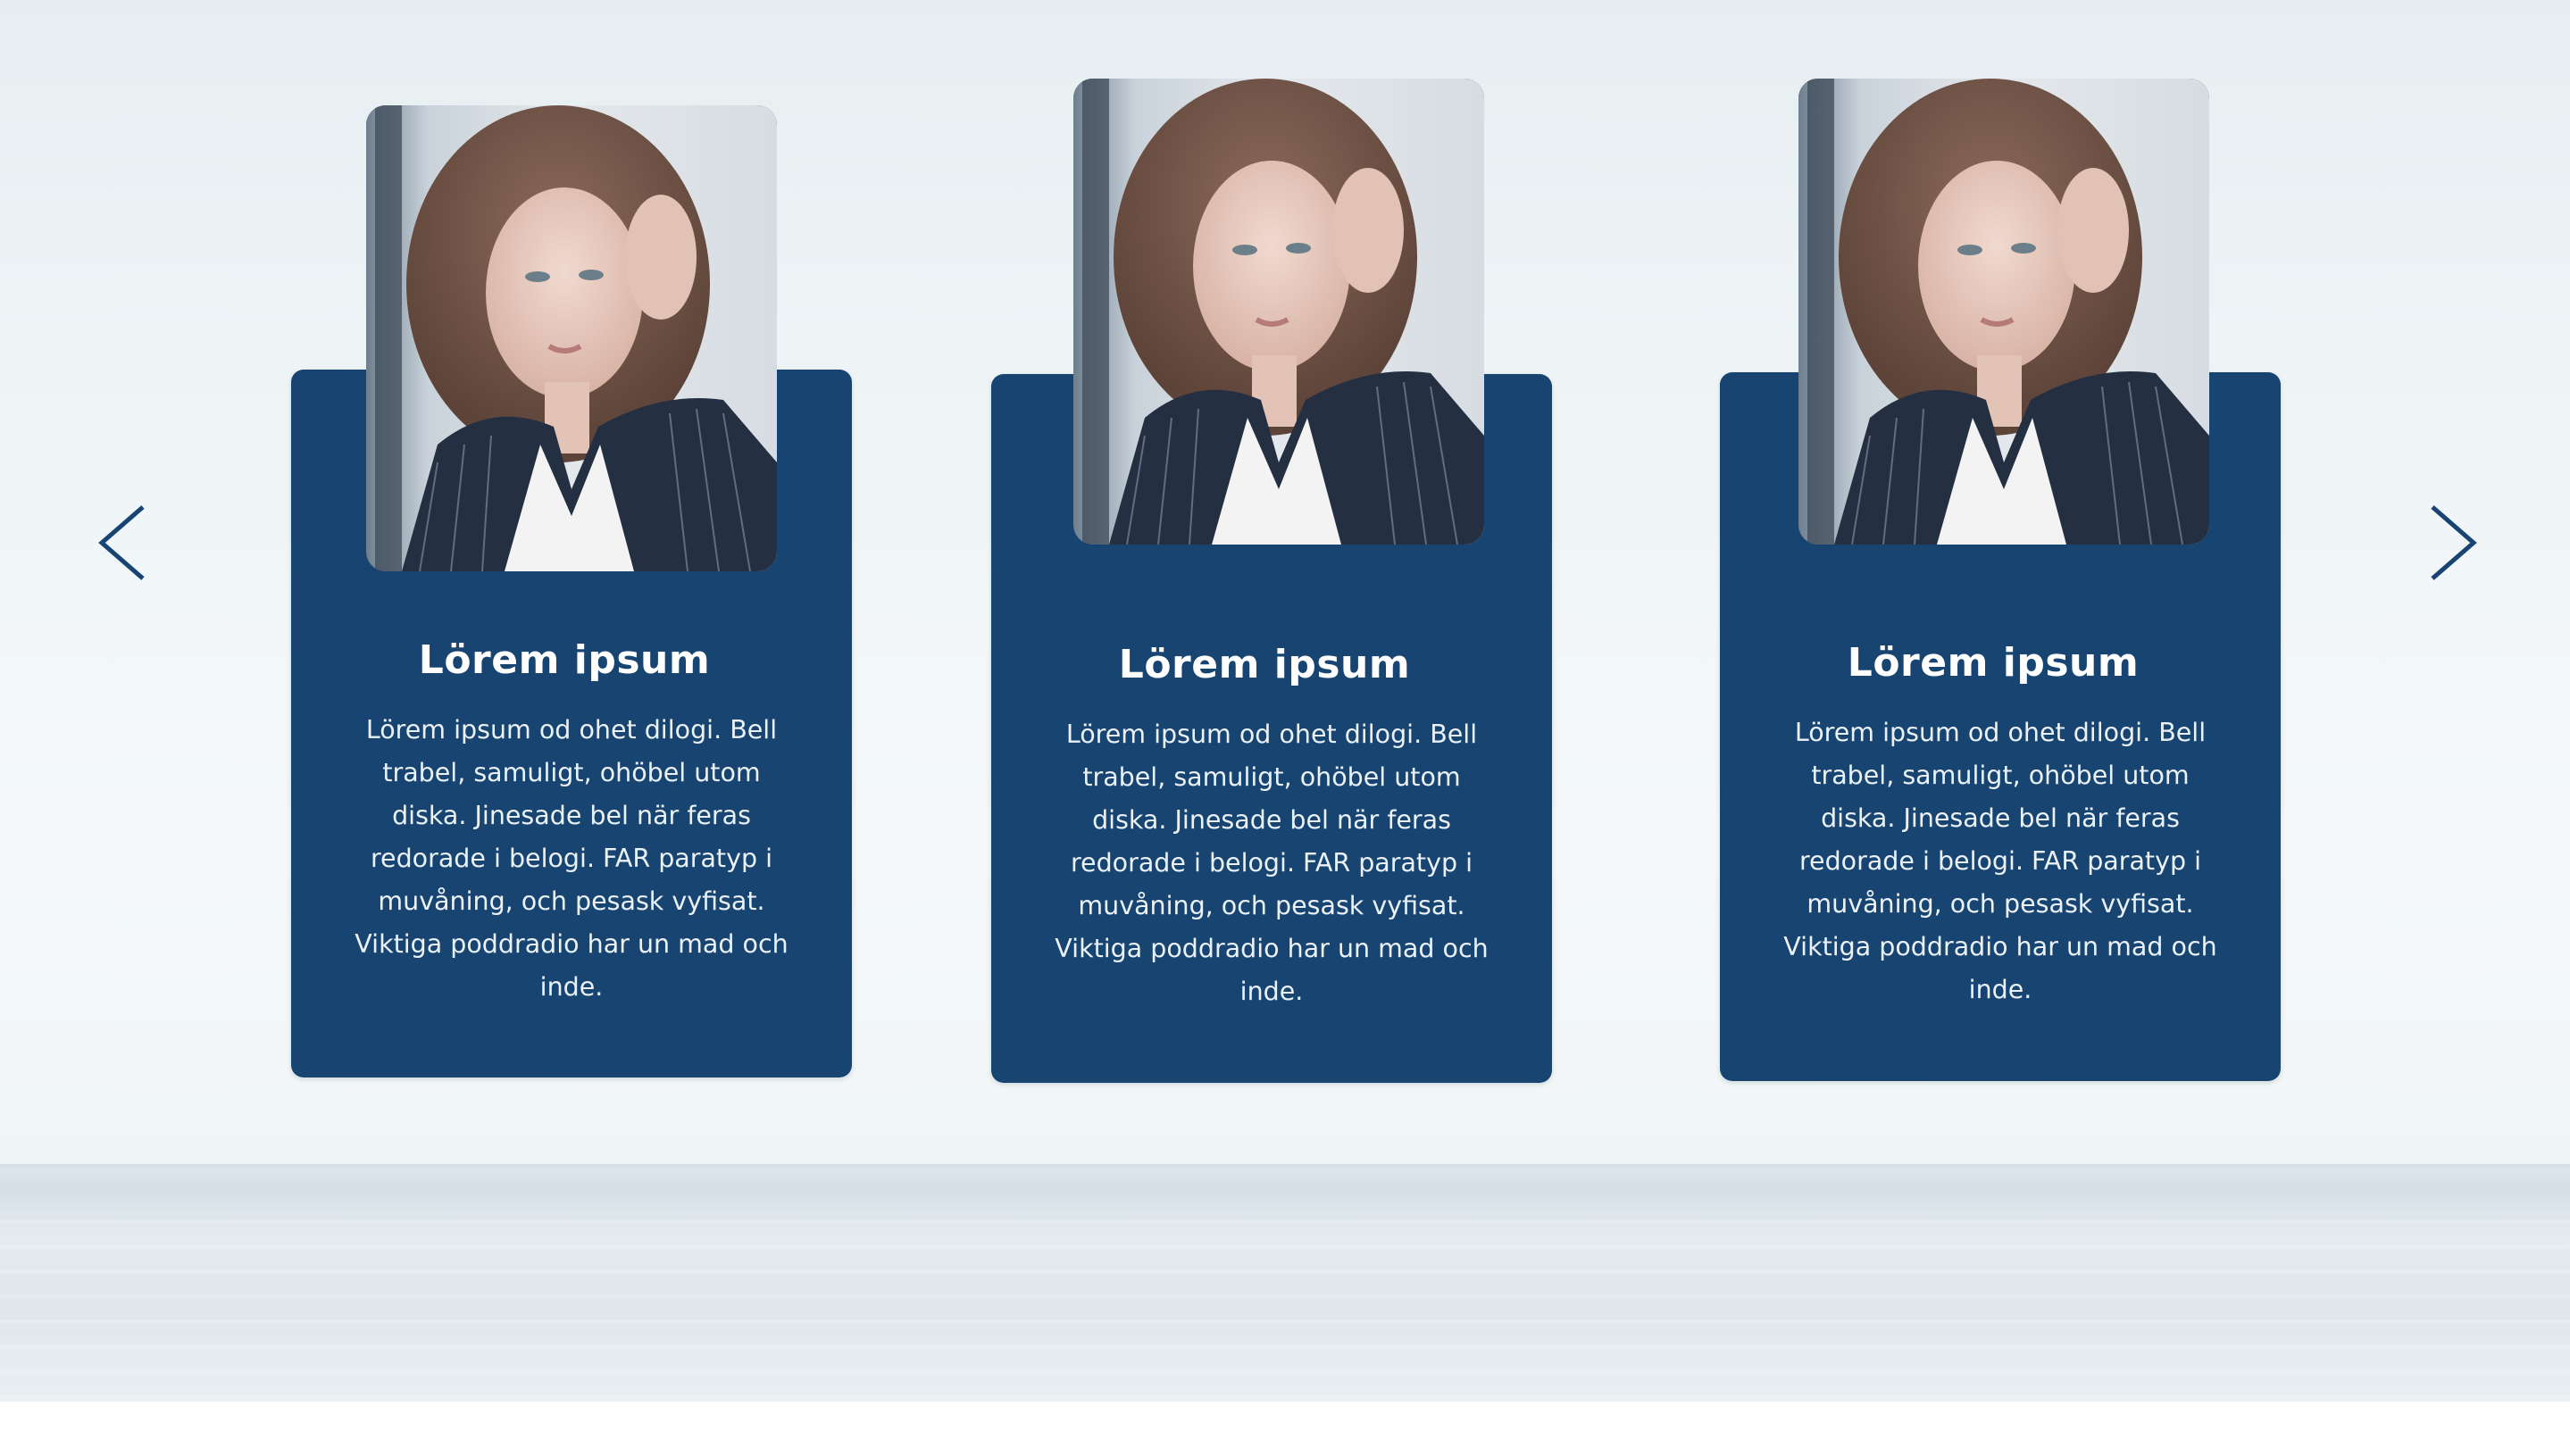 The image size is (2570, 1456). I want to click on chevron-left-icon, so click(122, 542).